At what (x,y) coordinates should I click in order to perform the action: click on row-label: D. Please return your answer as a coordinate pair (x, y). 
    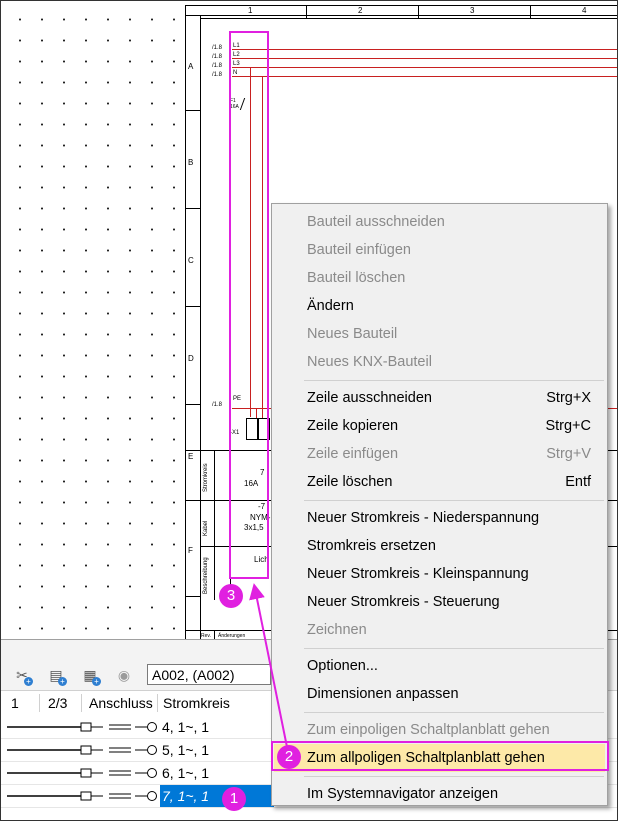
    Looking at the image, I should click on (191, 358).